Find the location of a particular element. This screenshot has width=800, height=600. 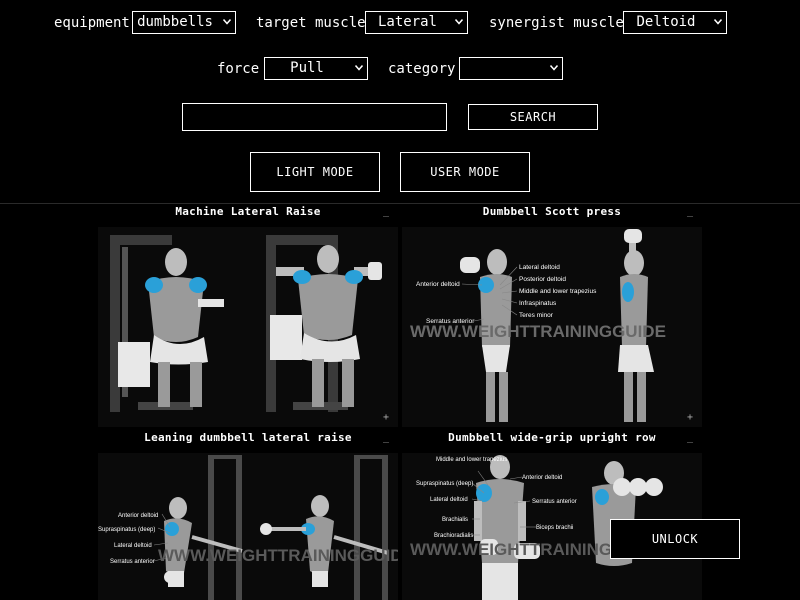

force-label: force is located at coordinates (238, 69).